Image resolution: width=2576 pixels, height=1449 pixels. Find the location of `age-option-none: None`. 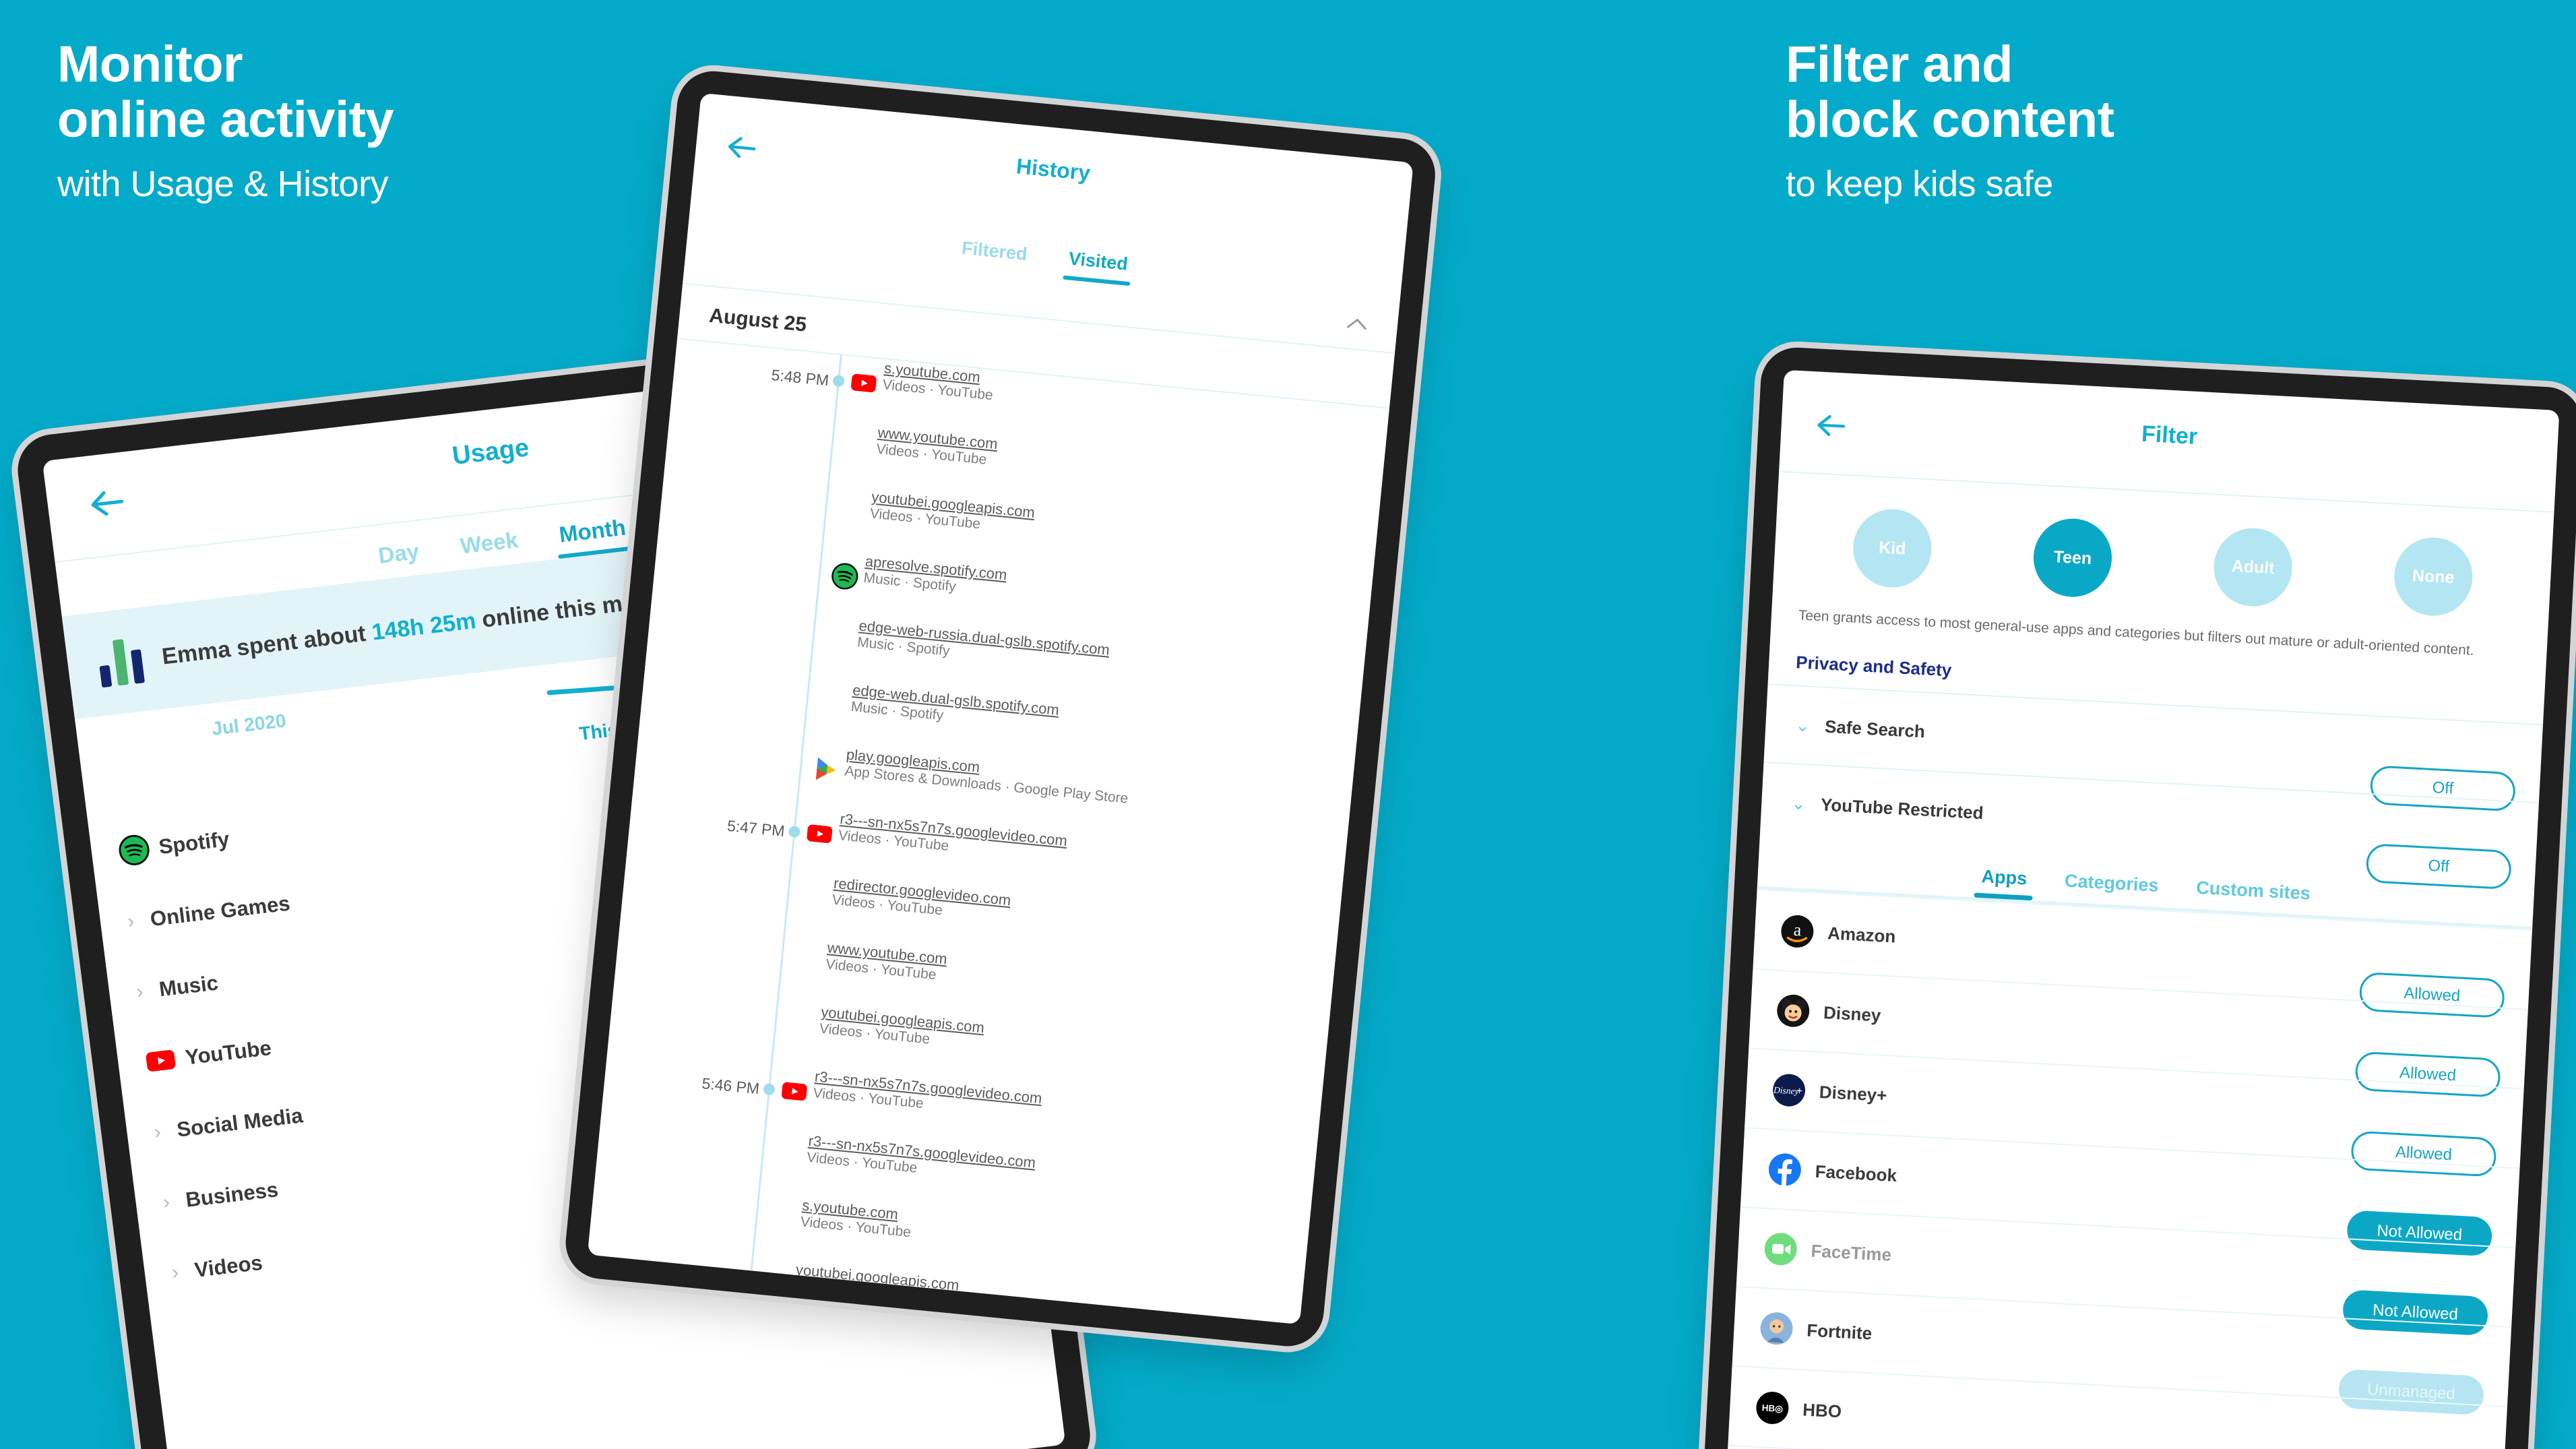

age-option-none: None is located at coordinates (2433, 577).